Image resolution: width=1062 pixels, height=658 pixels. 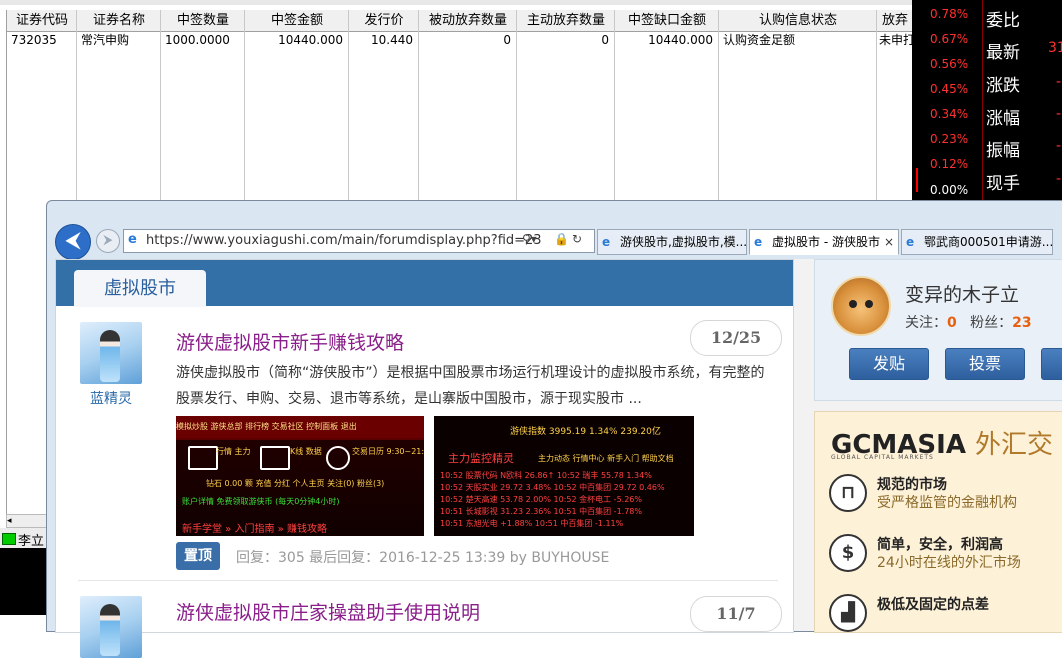 I want to click on follow-count: 0, so click(x=952, y=323).